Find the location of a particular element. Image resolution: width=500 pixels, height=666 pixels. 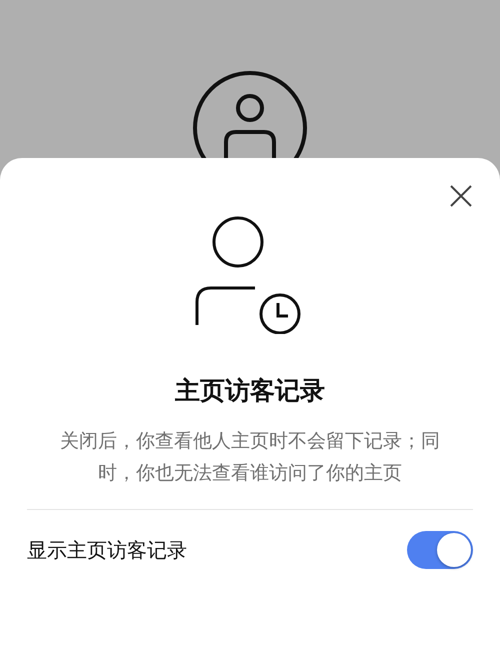

close-icon is located at coordinates (461, 196).